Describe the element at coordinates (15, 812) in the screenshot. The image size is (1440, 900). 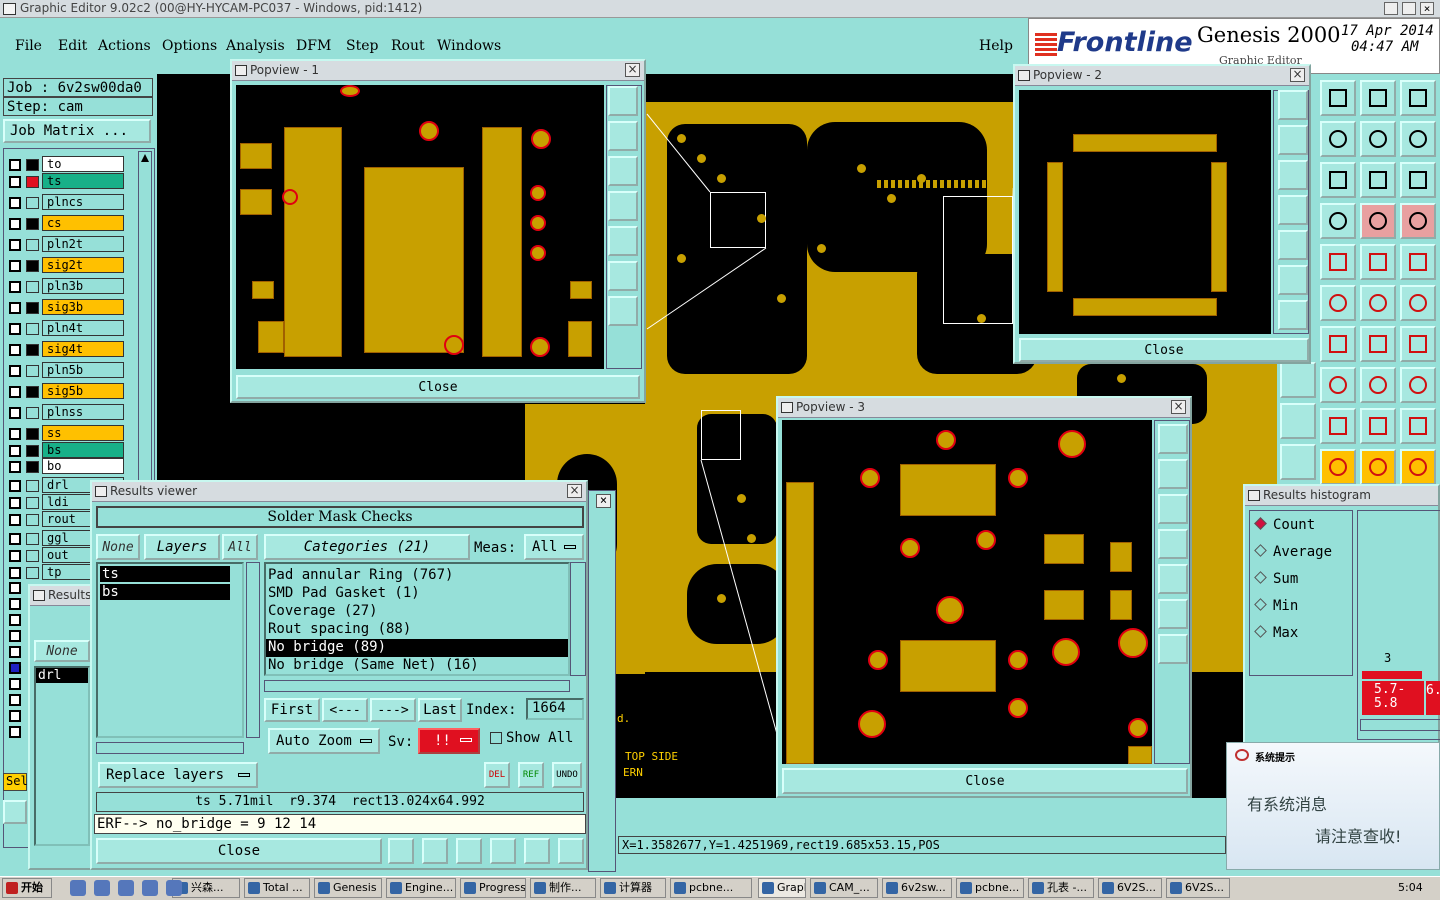
I see `select-tool-icon` at that location.